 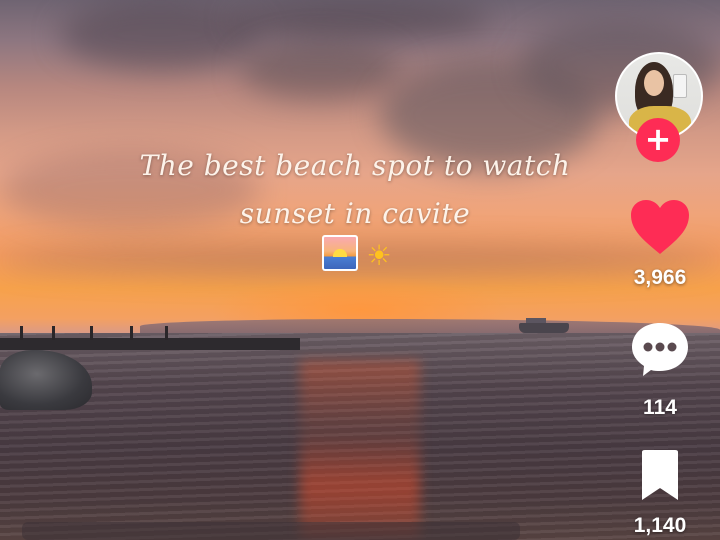 What do you see at coordinates (680, 86) in the screenshot?
I see `avatar-phone` at bounding box center [680, 86].